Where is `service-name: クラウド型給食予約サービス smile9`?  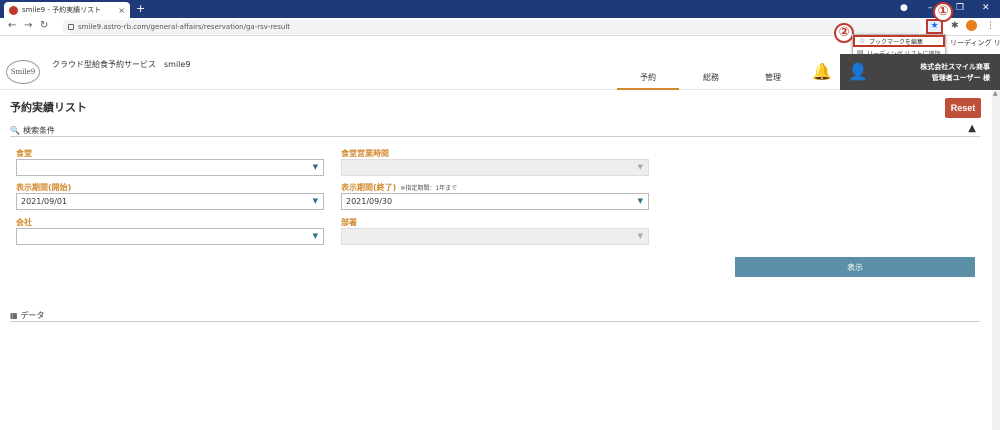
service-name: クラウド型給食予約サービス smile9 is located at coordinates (121, 64).